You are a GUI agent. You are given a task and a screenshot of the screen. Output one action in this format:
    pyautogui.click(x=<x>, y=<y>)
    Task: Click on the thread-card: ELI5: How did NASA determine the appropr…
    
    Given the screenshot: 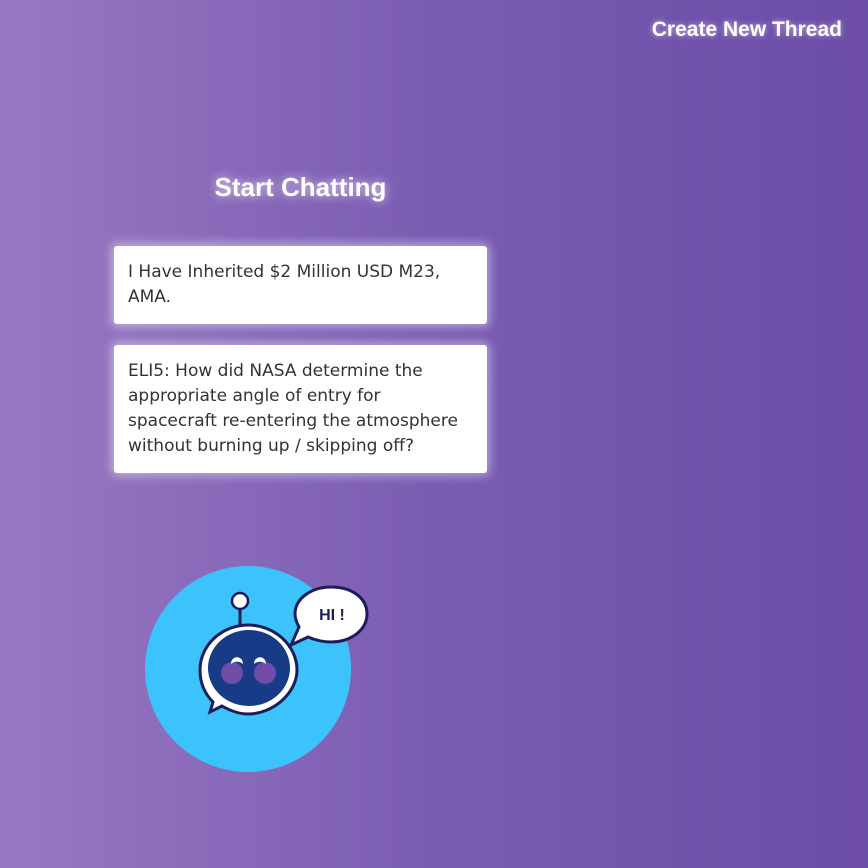 What is the action you would take?
    pyautogui.click(x=300, y=409)
    